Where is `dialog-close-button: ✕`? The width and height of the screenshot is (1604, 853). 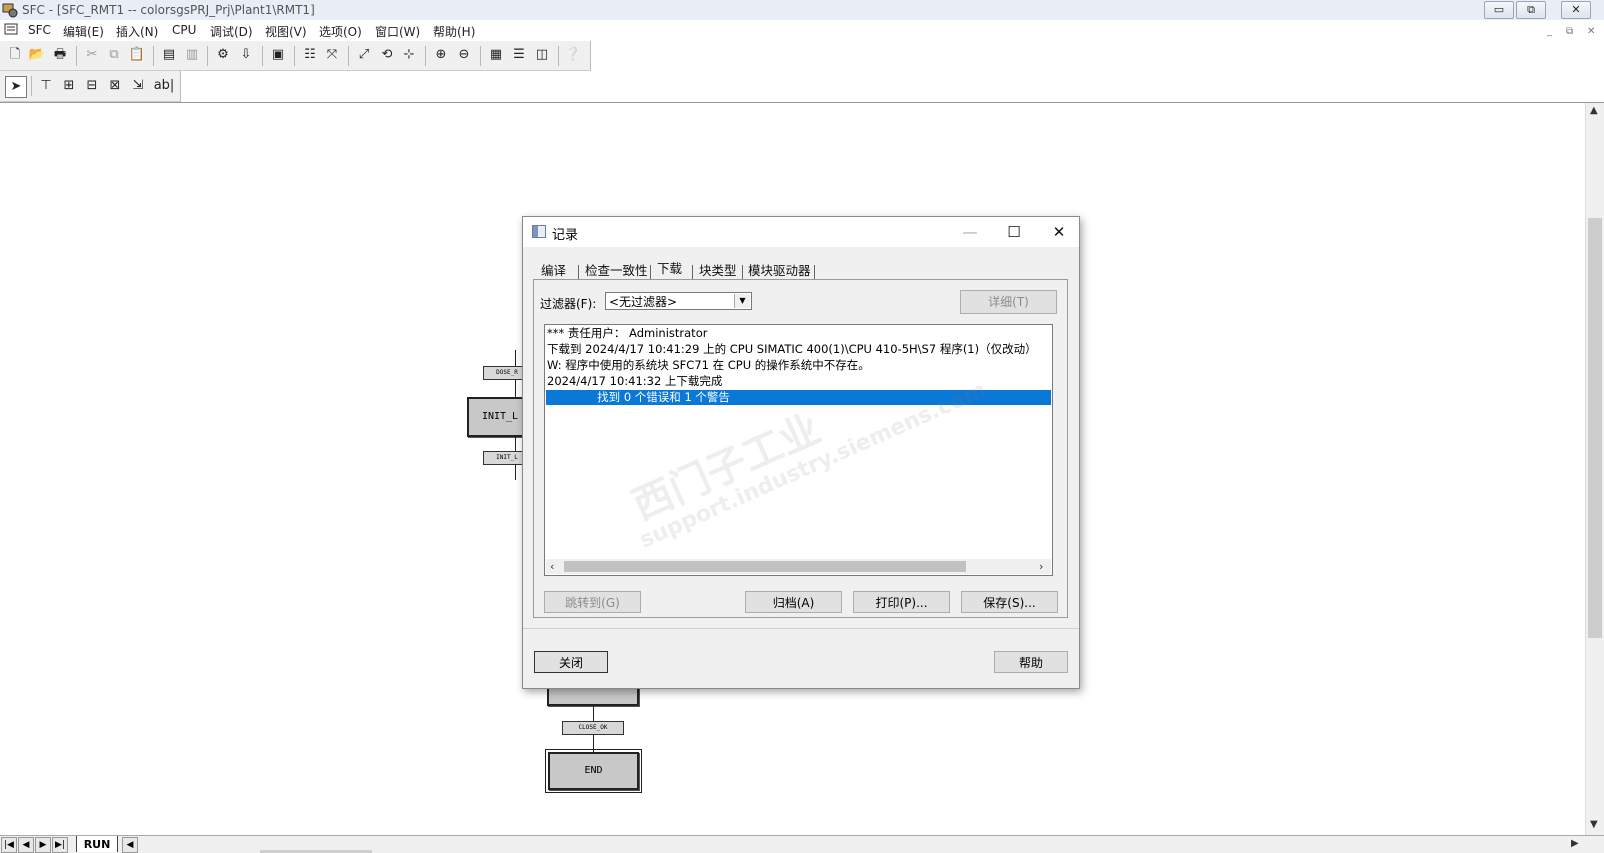 dialog-close-button: ✕ is located at coordinates (1059, 232).